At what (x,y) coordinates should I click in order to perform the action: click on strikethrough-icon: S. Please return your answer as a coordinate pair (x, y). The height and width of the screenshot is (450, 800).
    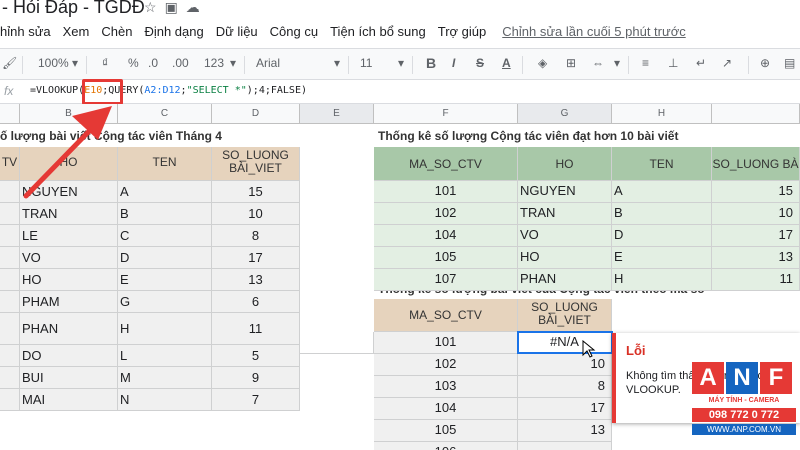
    Looking at the image, I should click on (480, 63).